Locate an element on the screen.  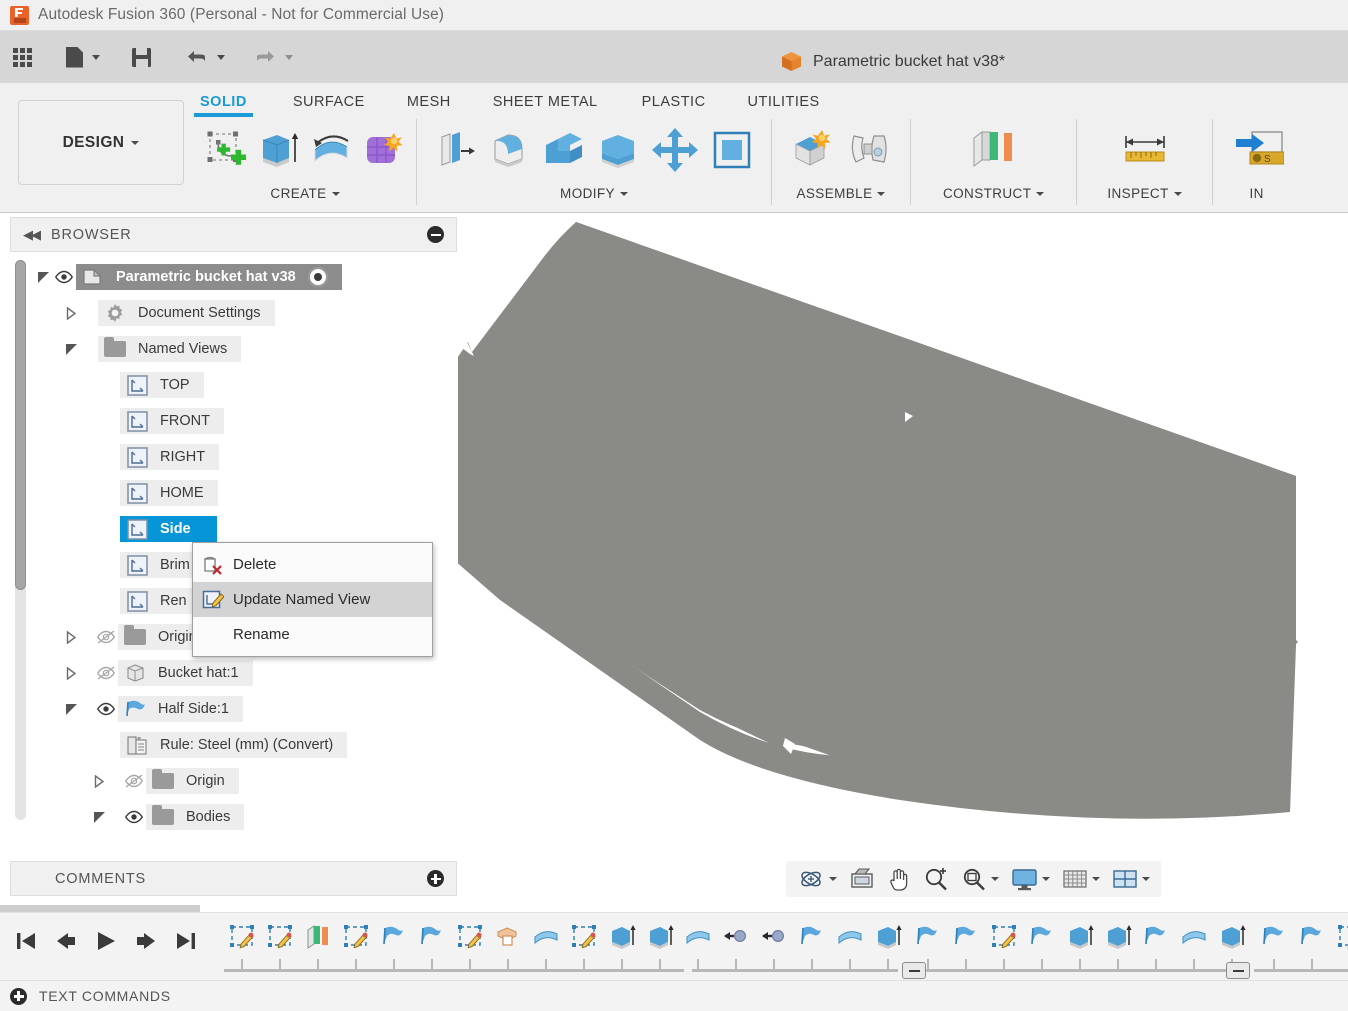
tree-row-document-settings: Document Settings is located at coordinates (168, 313).